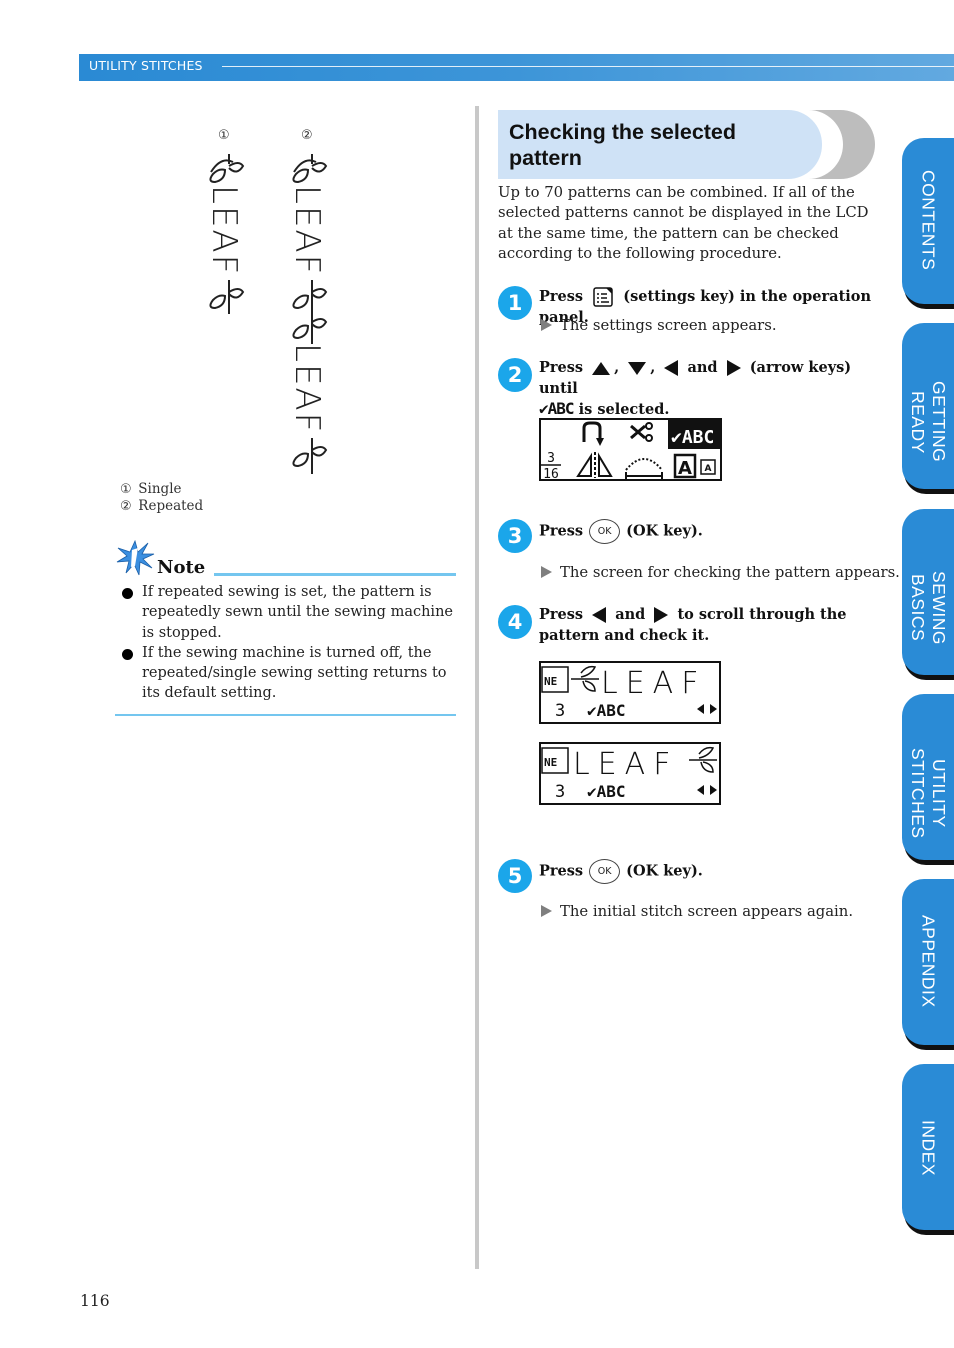 Image resolution: width=954 pixels, height=1348 pixels. What do you see at coordinates (335, 574) in the screenshot?
I see `note-rule` at bounding box center [335, 574].